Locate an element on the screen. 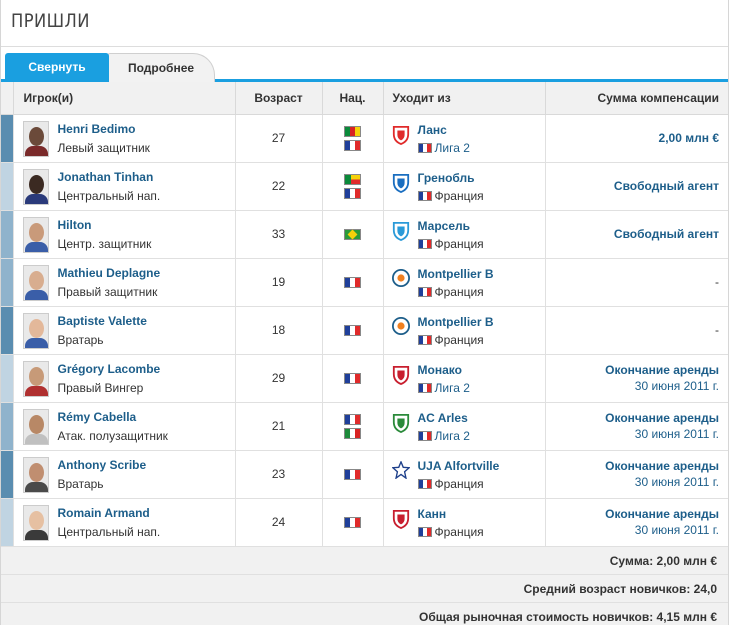  player-position: Центр. защитник is located at coordinates (104, 243).